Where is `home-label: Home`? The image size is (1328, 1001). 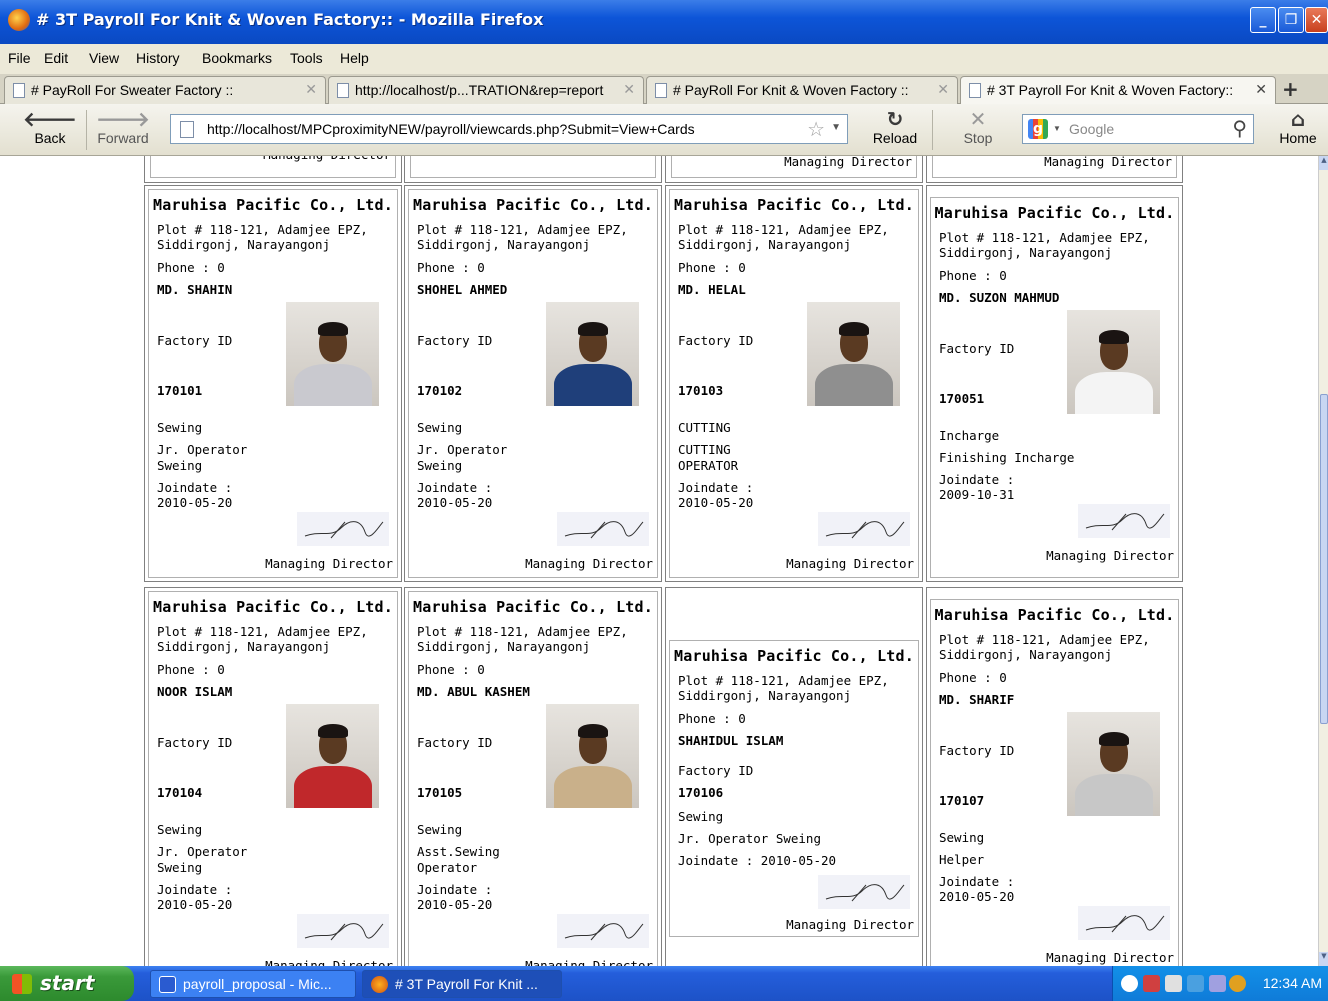 home-label: Home is located at coordinates (1298, 138).